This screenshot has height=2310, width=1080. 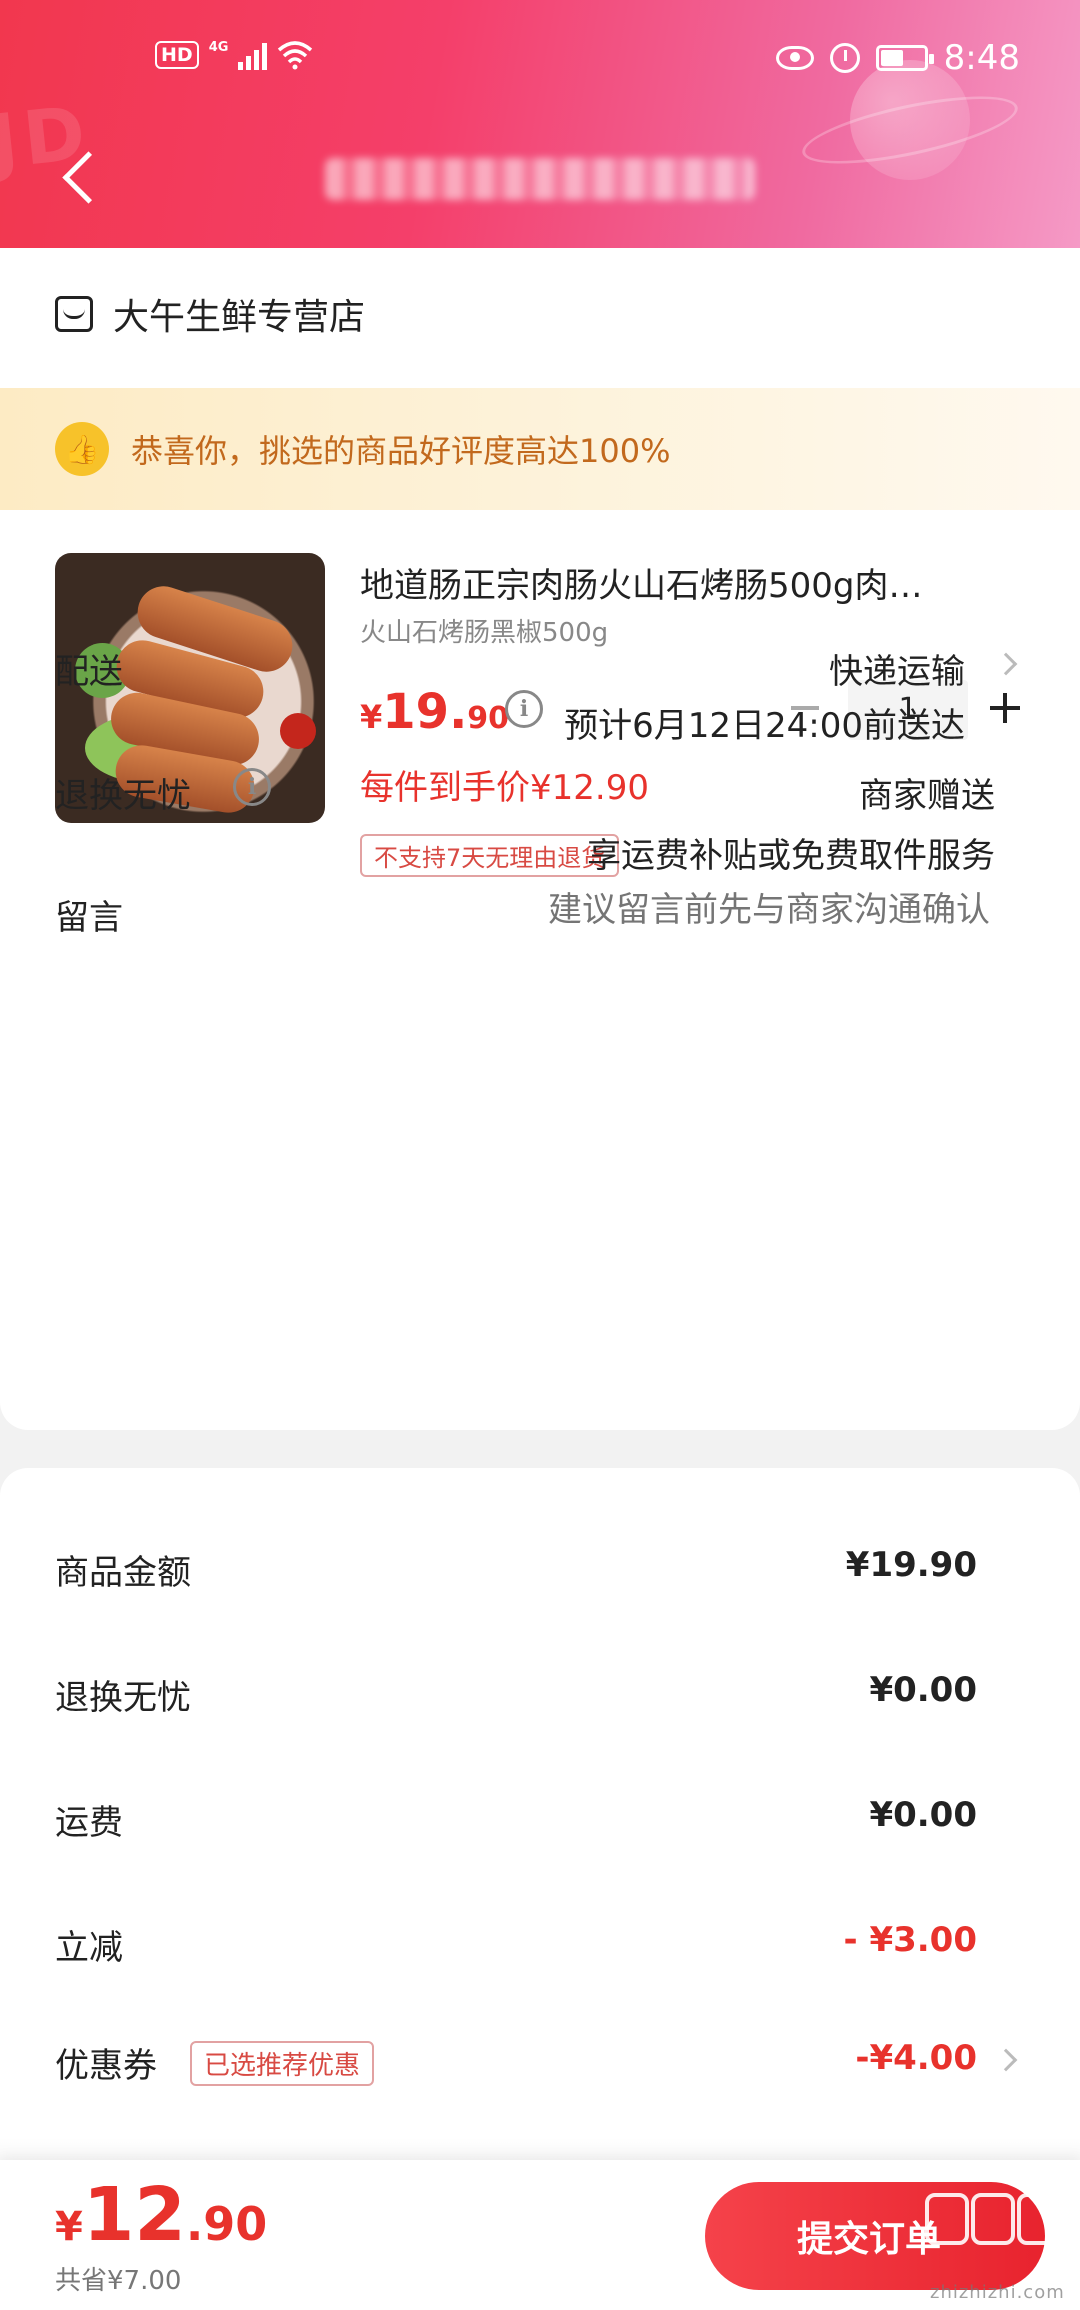 I want to click on watermark-text: zhizhizhi.com, so click(x=997, y=2292).